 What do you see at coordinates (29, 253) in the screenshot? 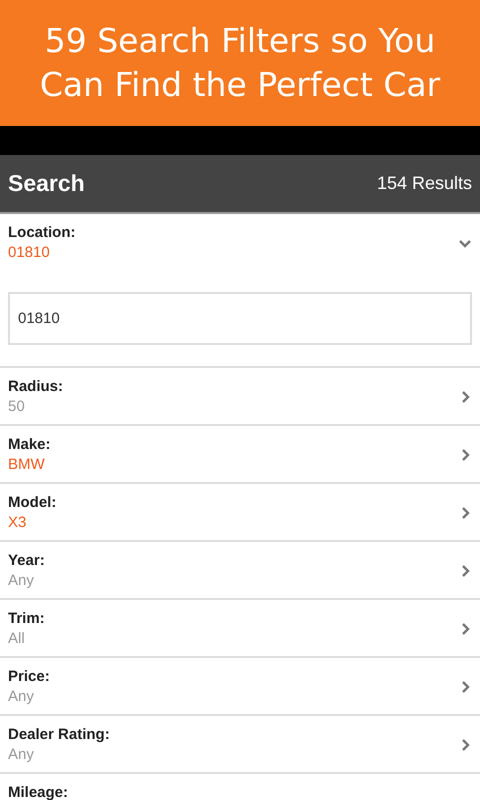
I see `filter-value: 01810` at bounding box center [29, 253].